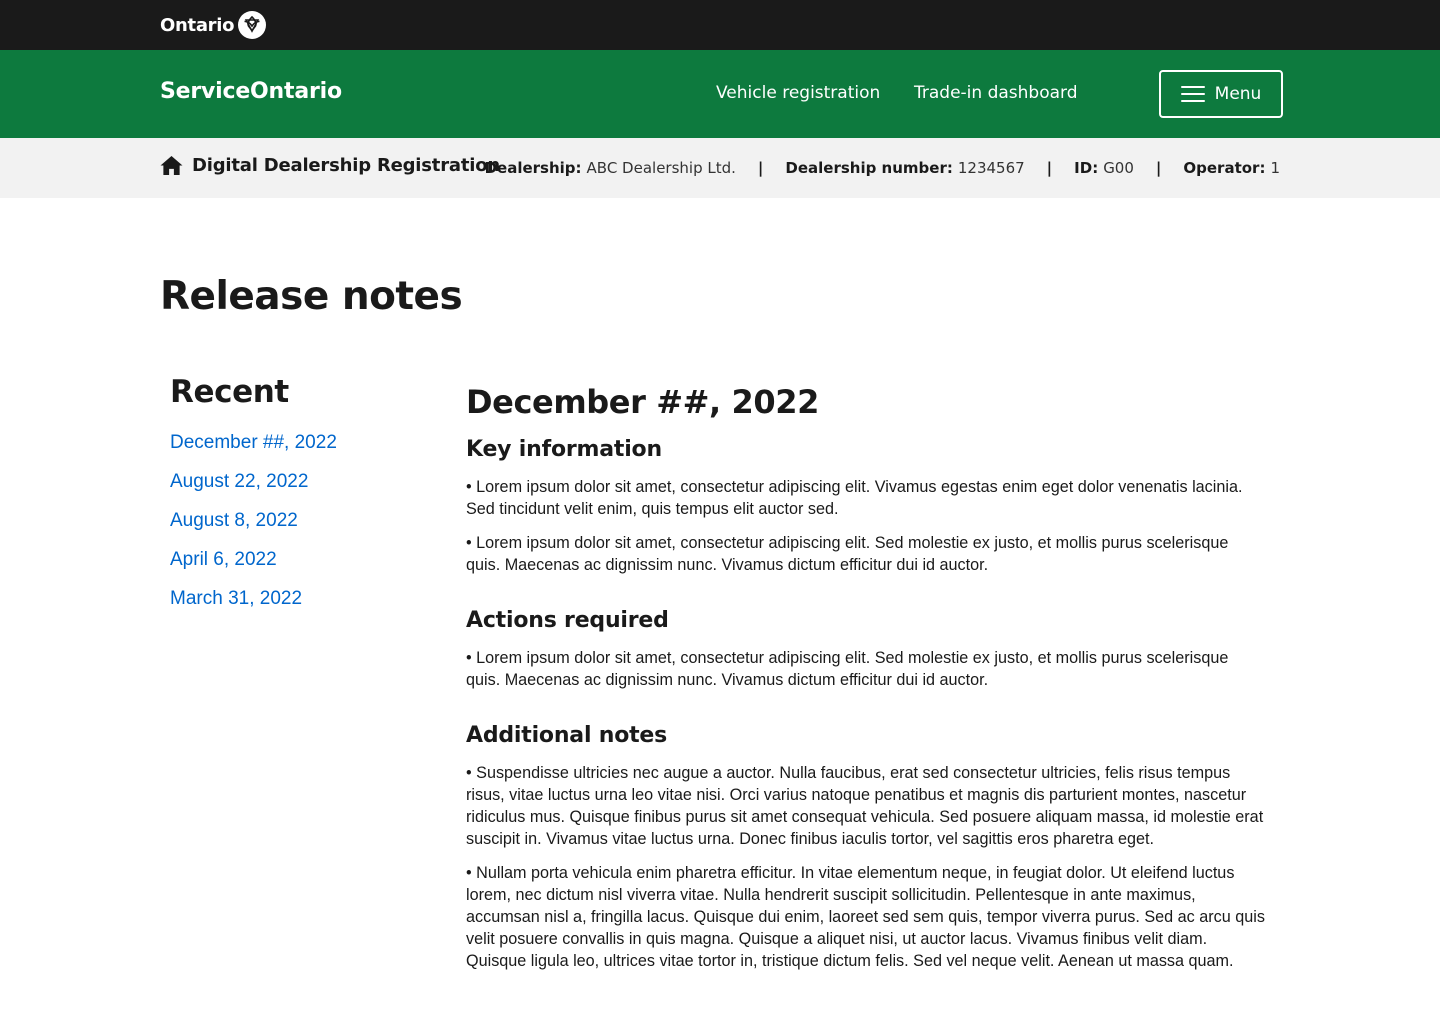  Describe the element at coordinates (567, 620) in the screenshot. I see `section-heading: Actions required` at that location.